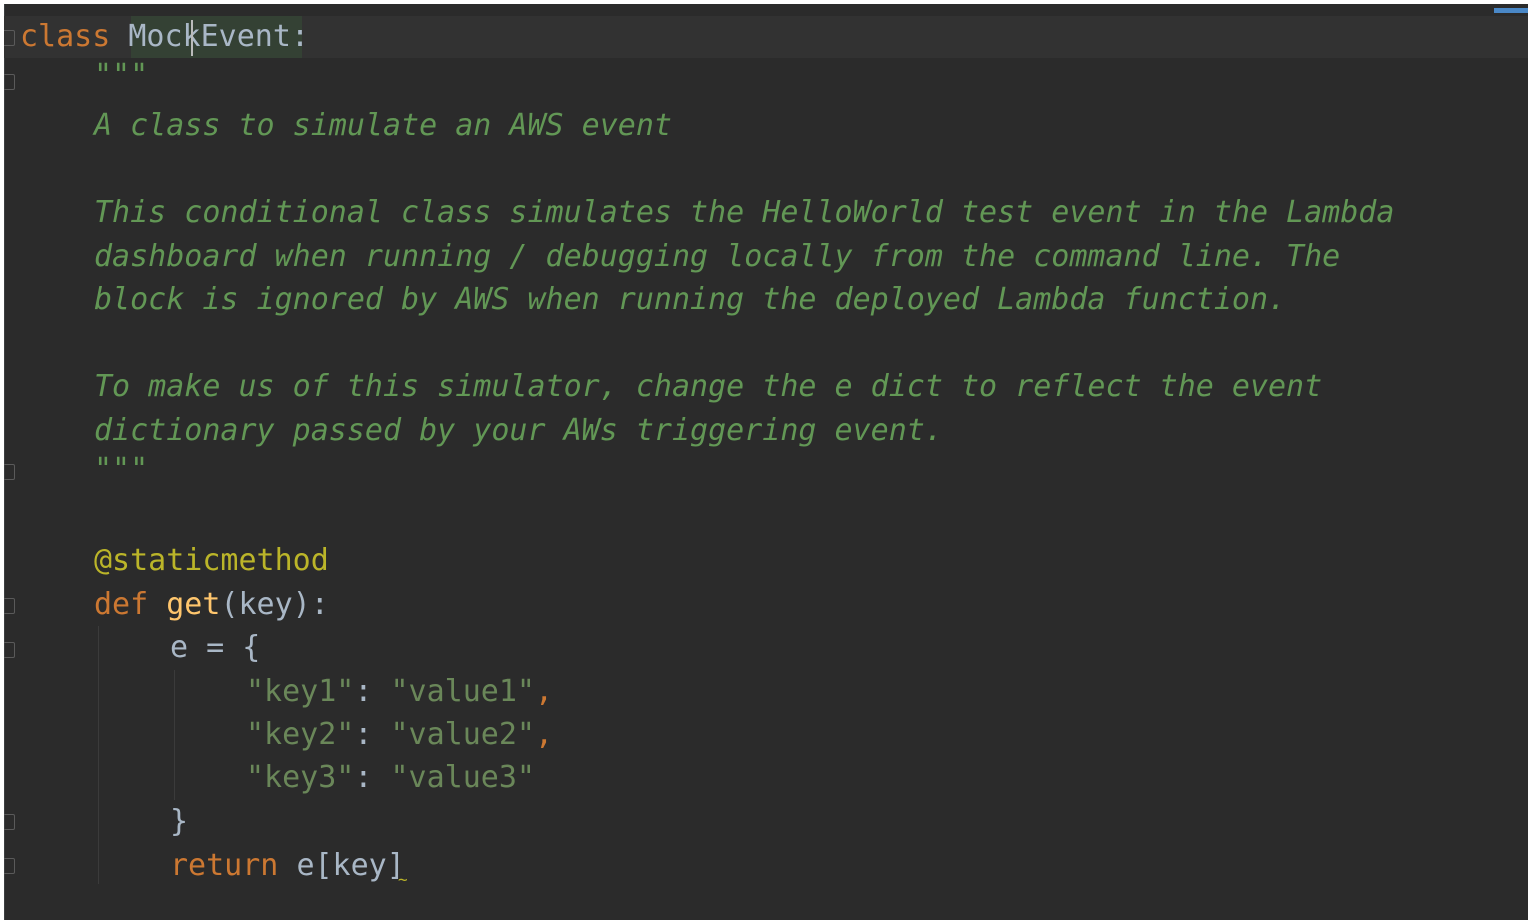 The height and width of the screenshot is (924, 1528). Describe the element at coordinates (121, 469) in the screenshot. I see `docstring-close: """` at that location.